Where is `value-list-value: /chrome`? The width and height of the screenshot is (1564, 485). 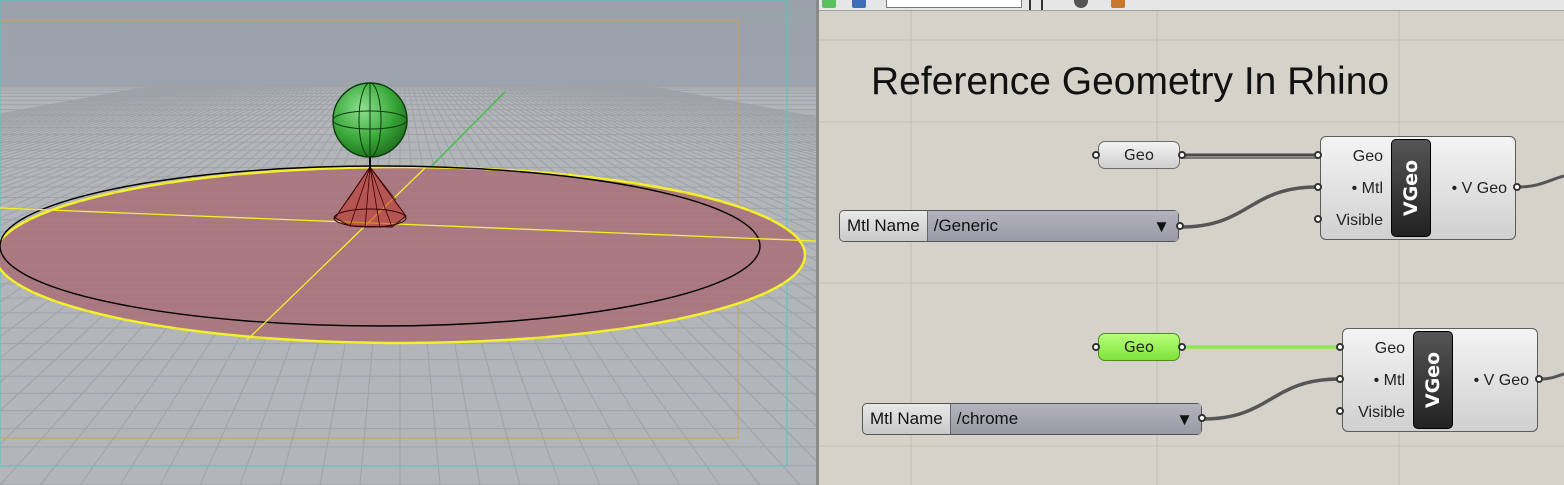
value-list-value: /chrome is located at coordinates (987, 418).